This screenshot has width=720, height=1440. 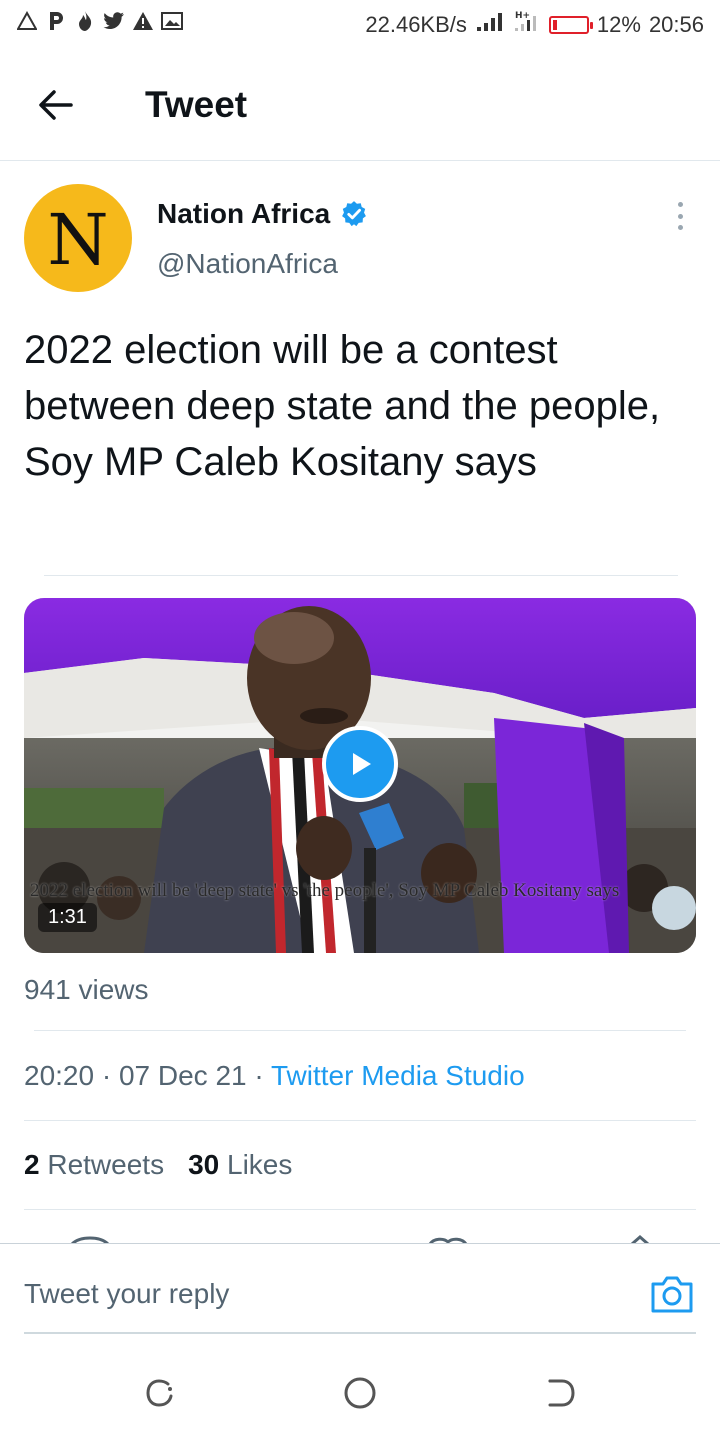 I want to click on engagement-stats: 2 Retweets 30 Likes, so click(x=158, y=1165).